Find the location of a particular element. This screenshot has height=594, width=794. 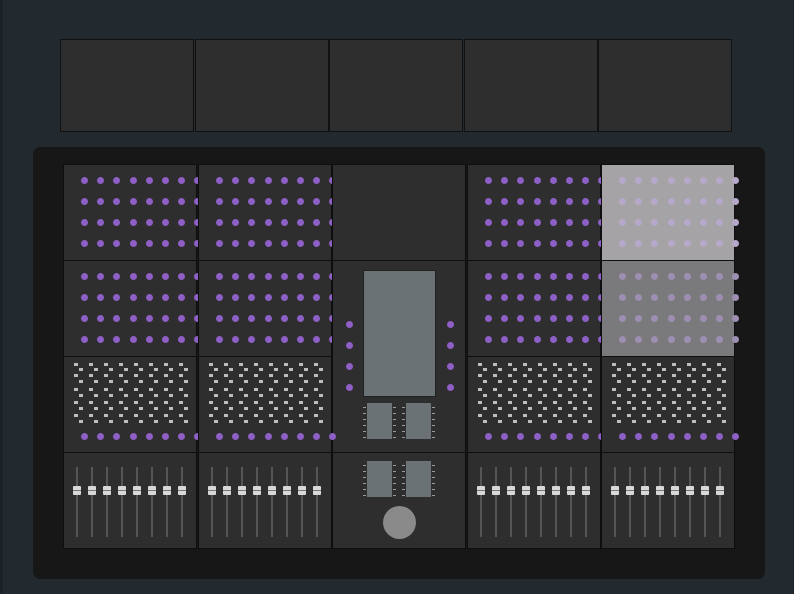

led-module-r1-c4 is located at coordinates (536, 212).